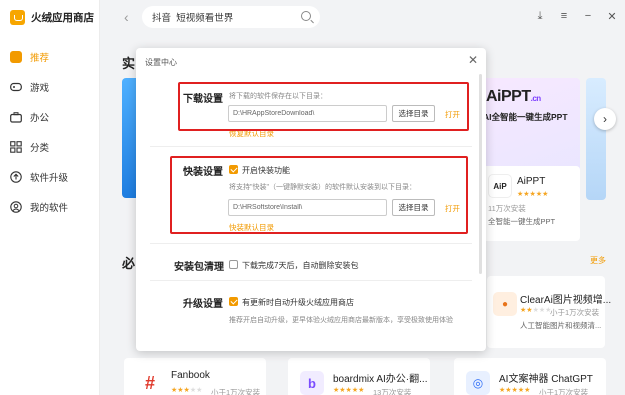 Image resolution: width=625 pixels, height=395 pixels. What do you see at coordinates (199, 267) in the screenshot?
I see `cleanup-label: 安装包清理` at bounding box center [199, 267].